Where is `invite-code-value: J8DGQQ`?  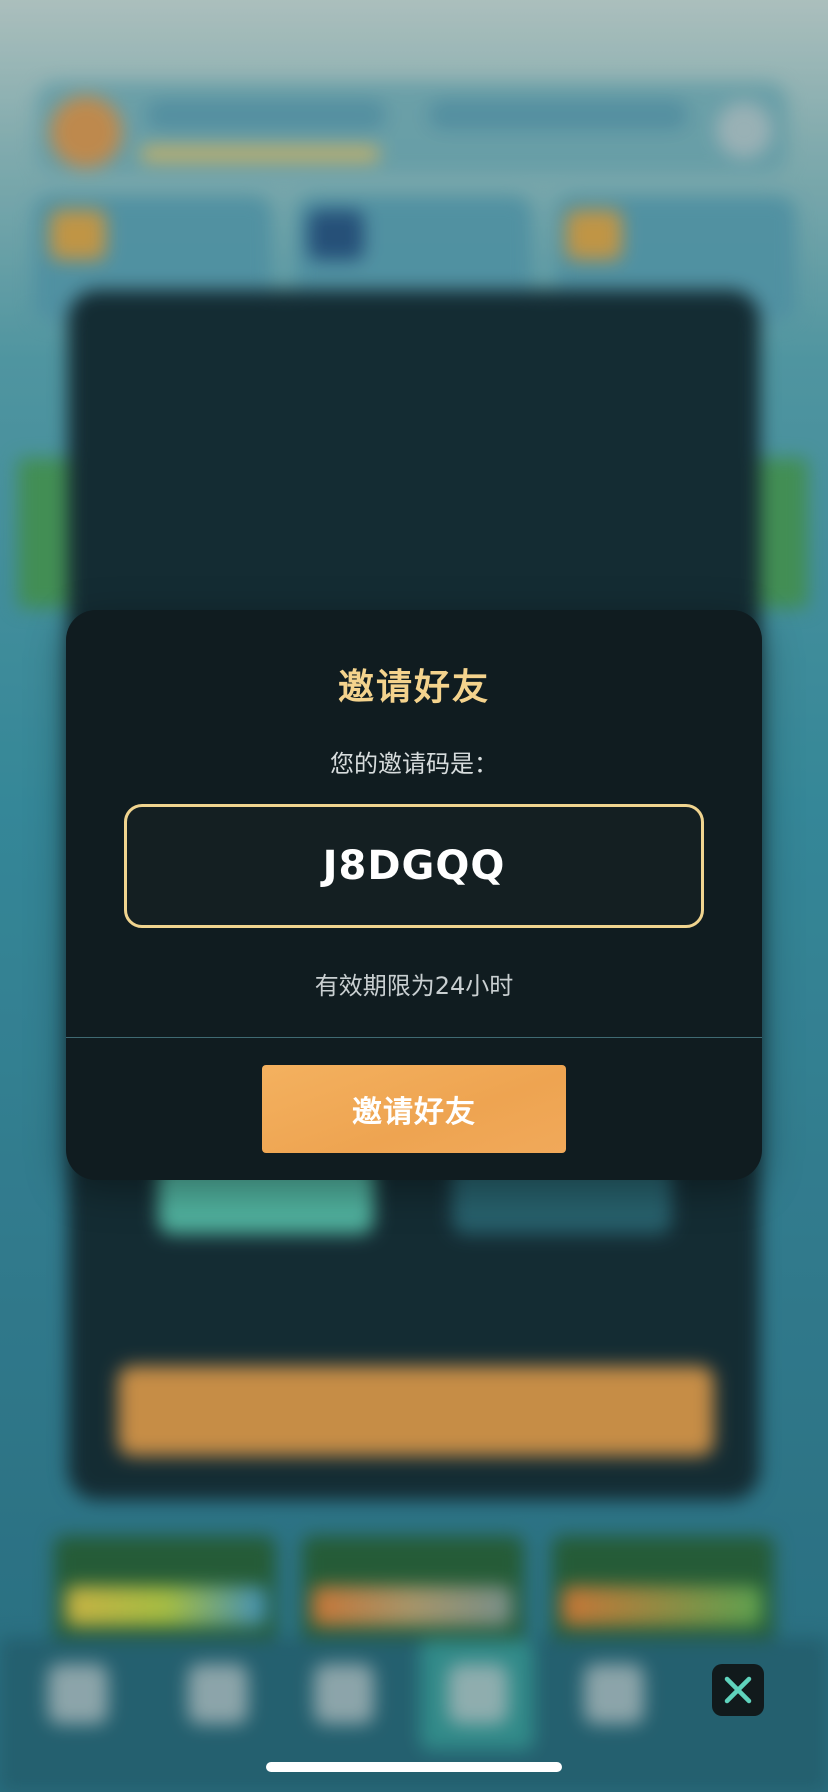
invite-code-value: J8DGQQ is located at coordinates (414, 866).